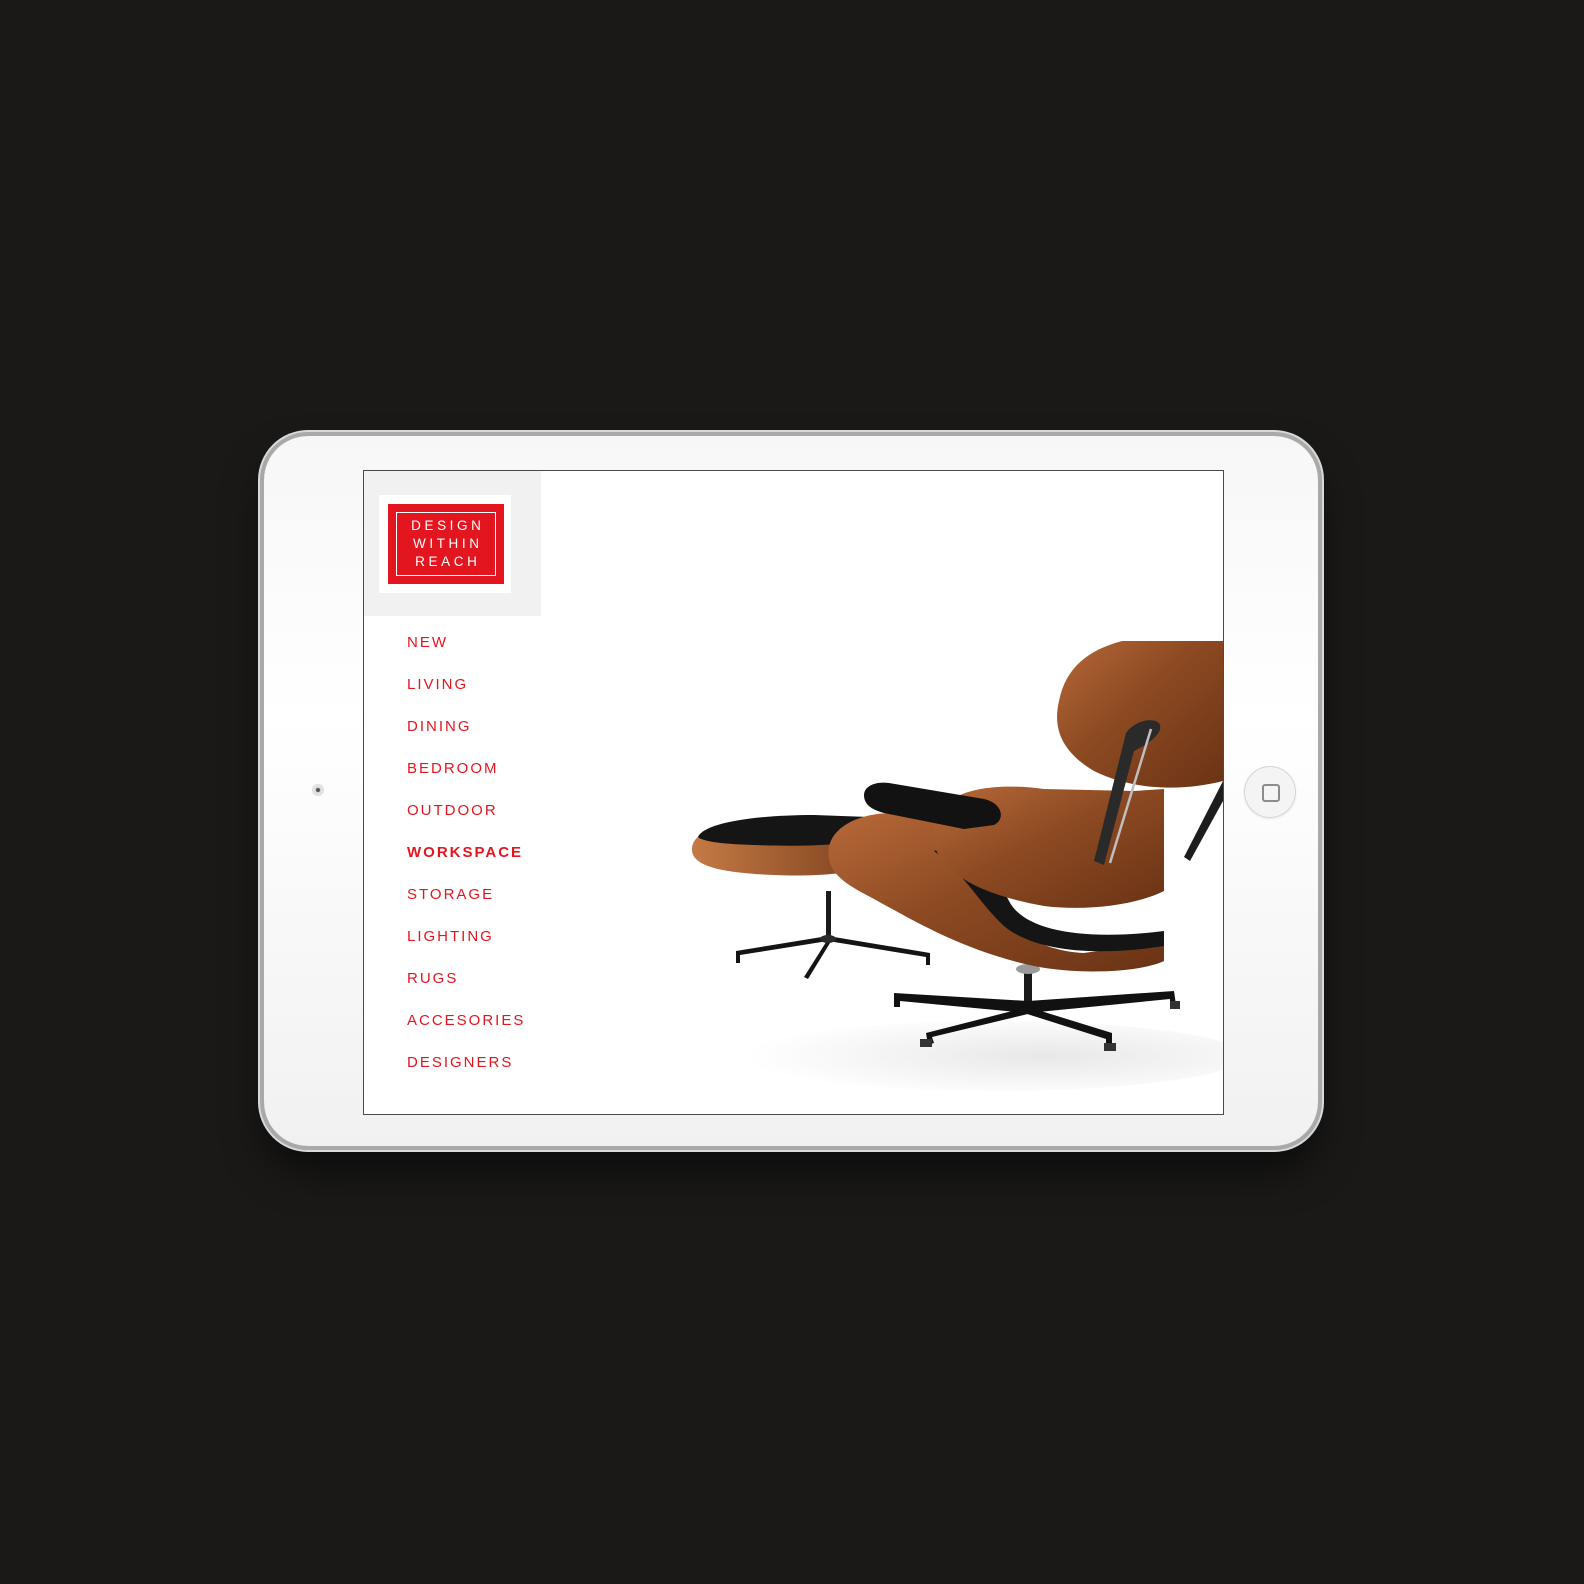  Describe the element at coordinates (466, 904) in the screenshot. I see `nav-item-storage: STORAGE` at that location.